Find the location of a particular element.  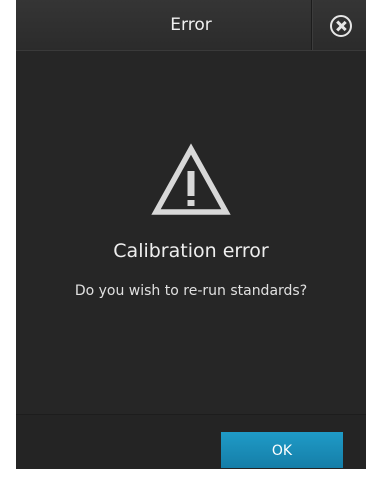

error-message: Do you wish to re-run standards? is located at coordinates (191, 291).